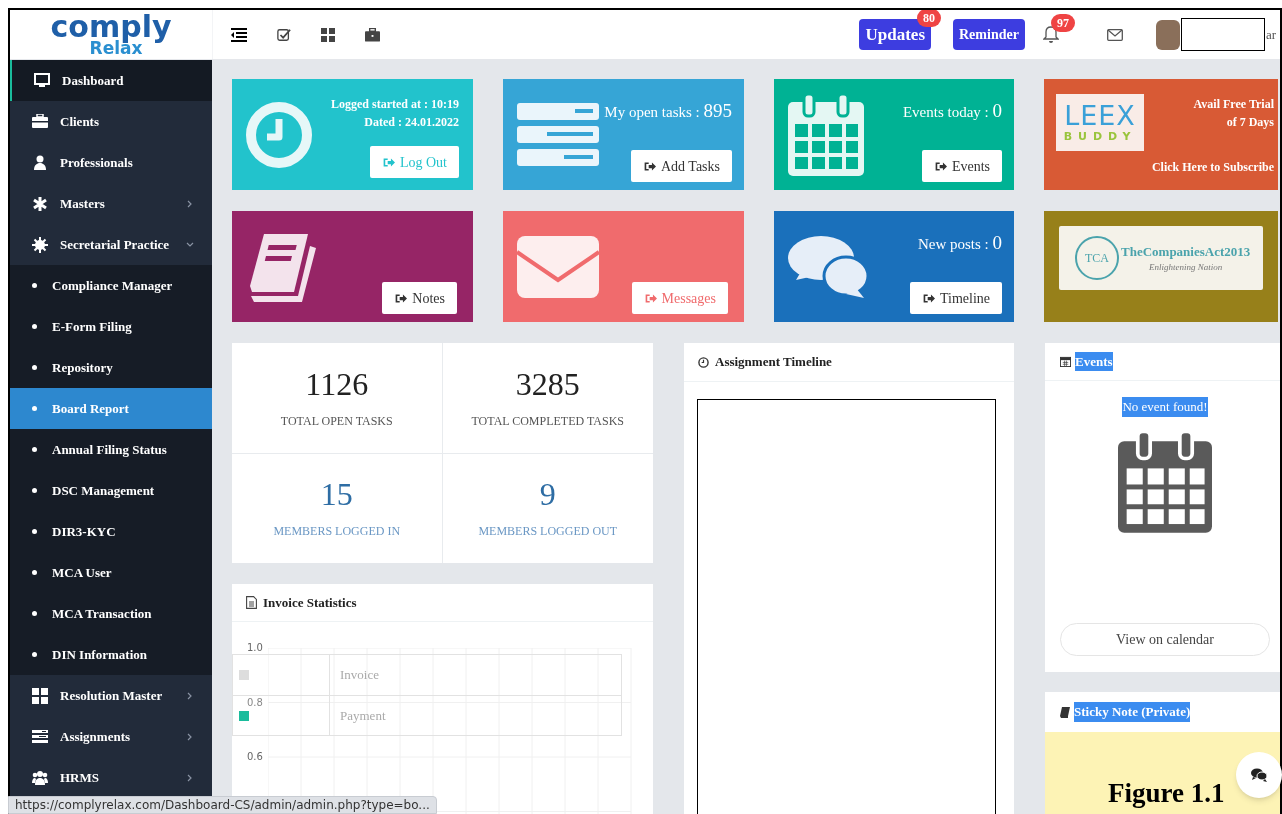  What do you see at coordinates (1259, 775) in the screenshot?
I see `chat-icon` at bounding box center [1259, 775].